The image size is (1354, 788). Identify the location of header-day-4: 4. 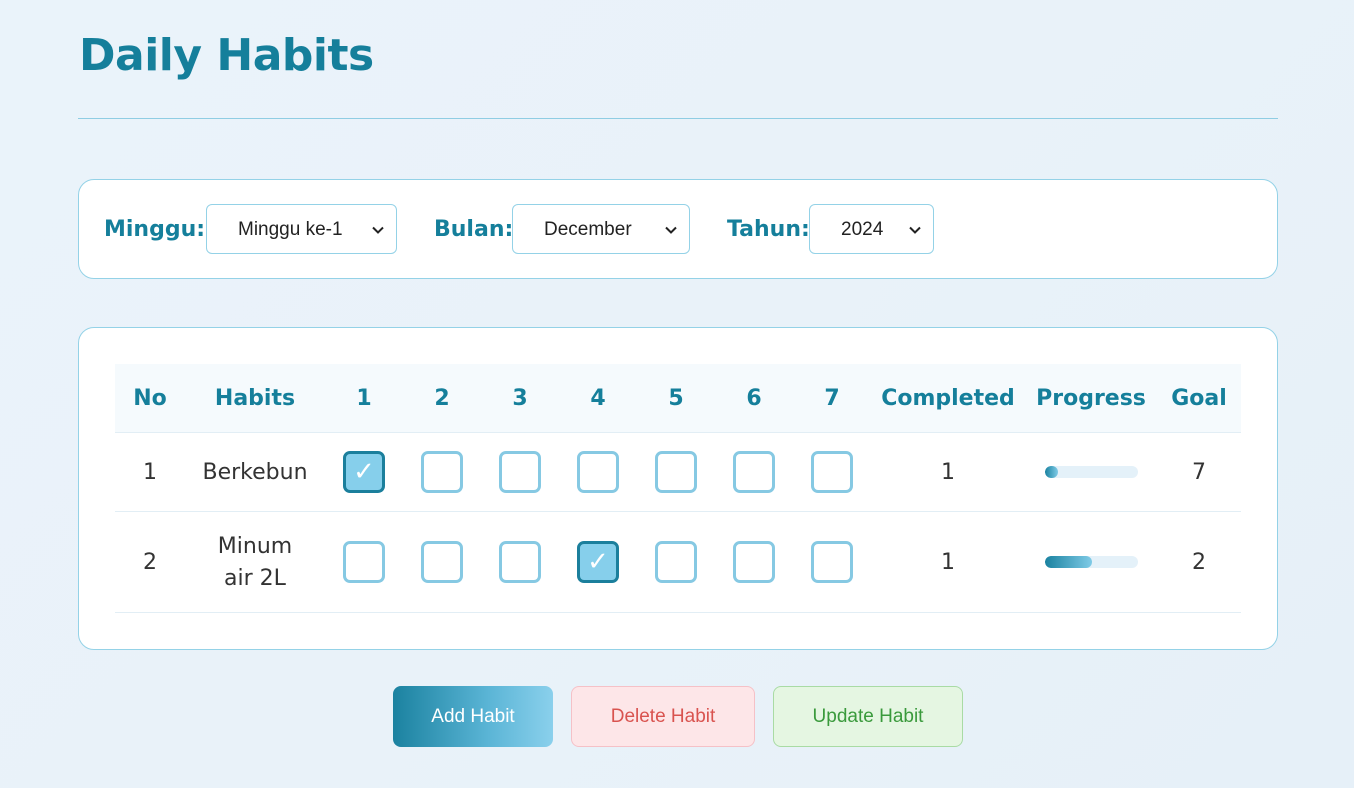
(598, 398).